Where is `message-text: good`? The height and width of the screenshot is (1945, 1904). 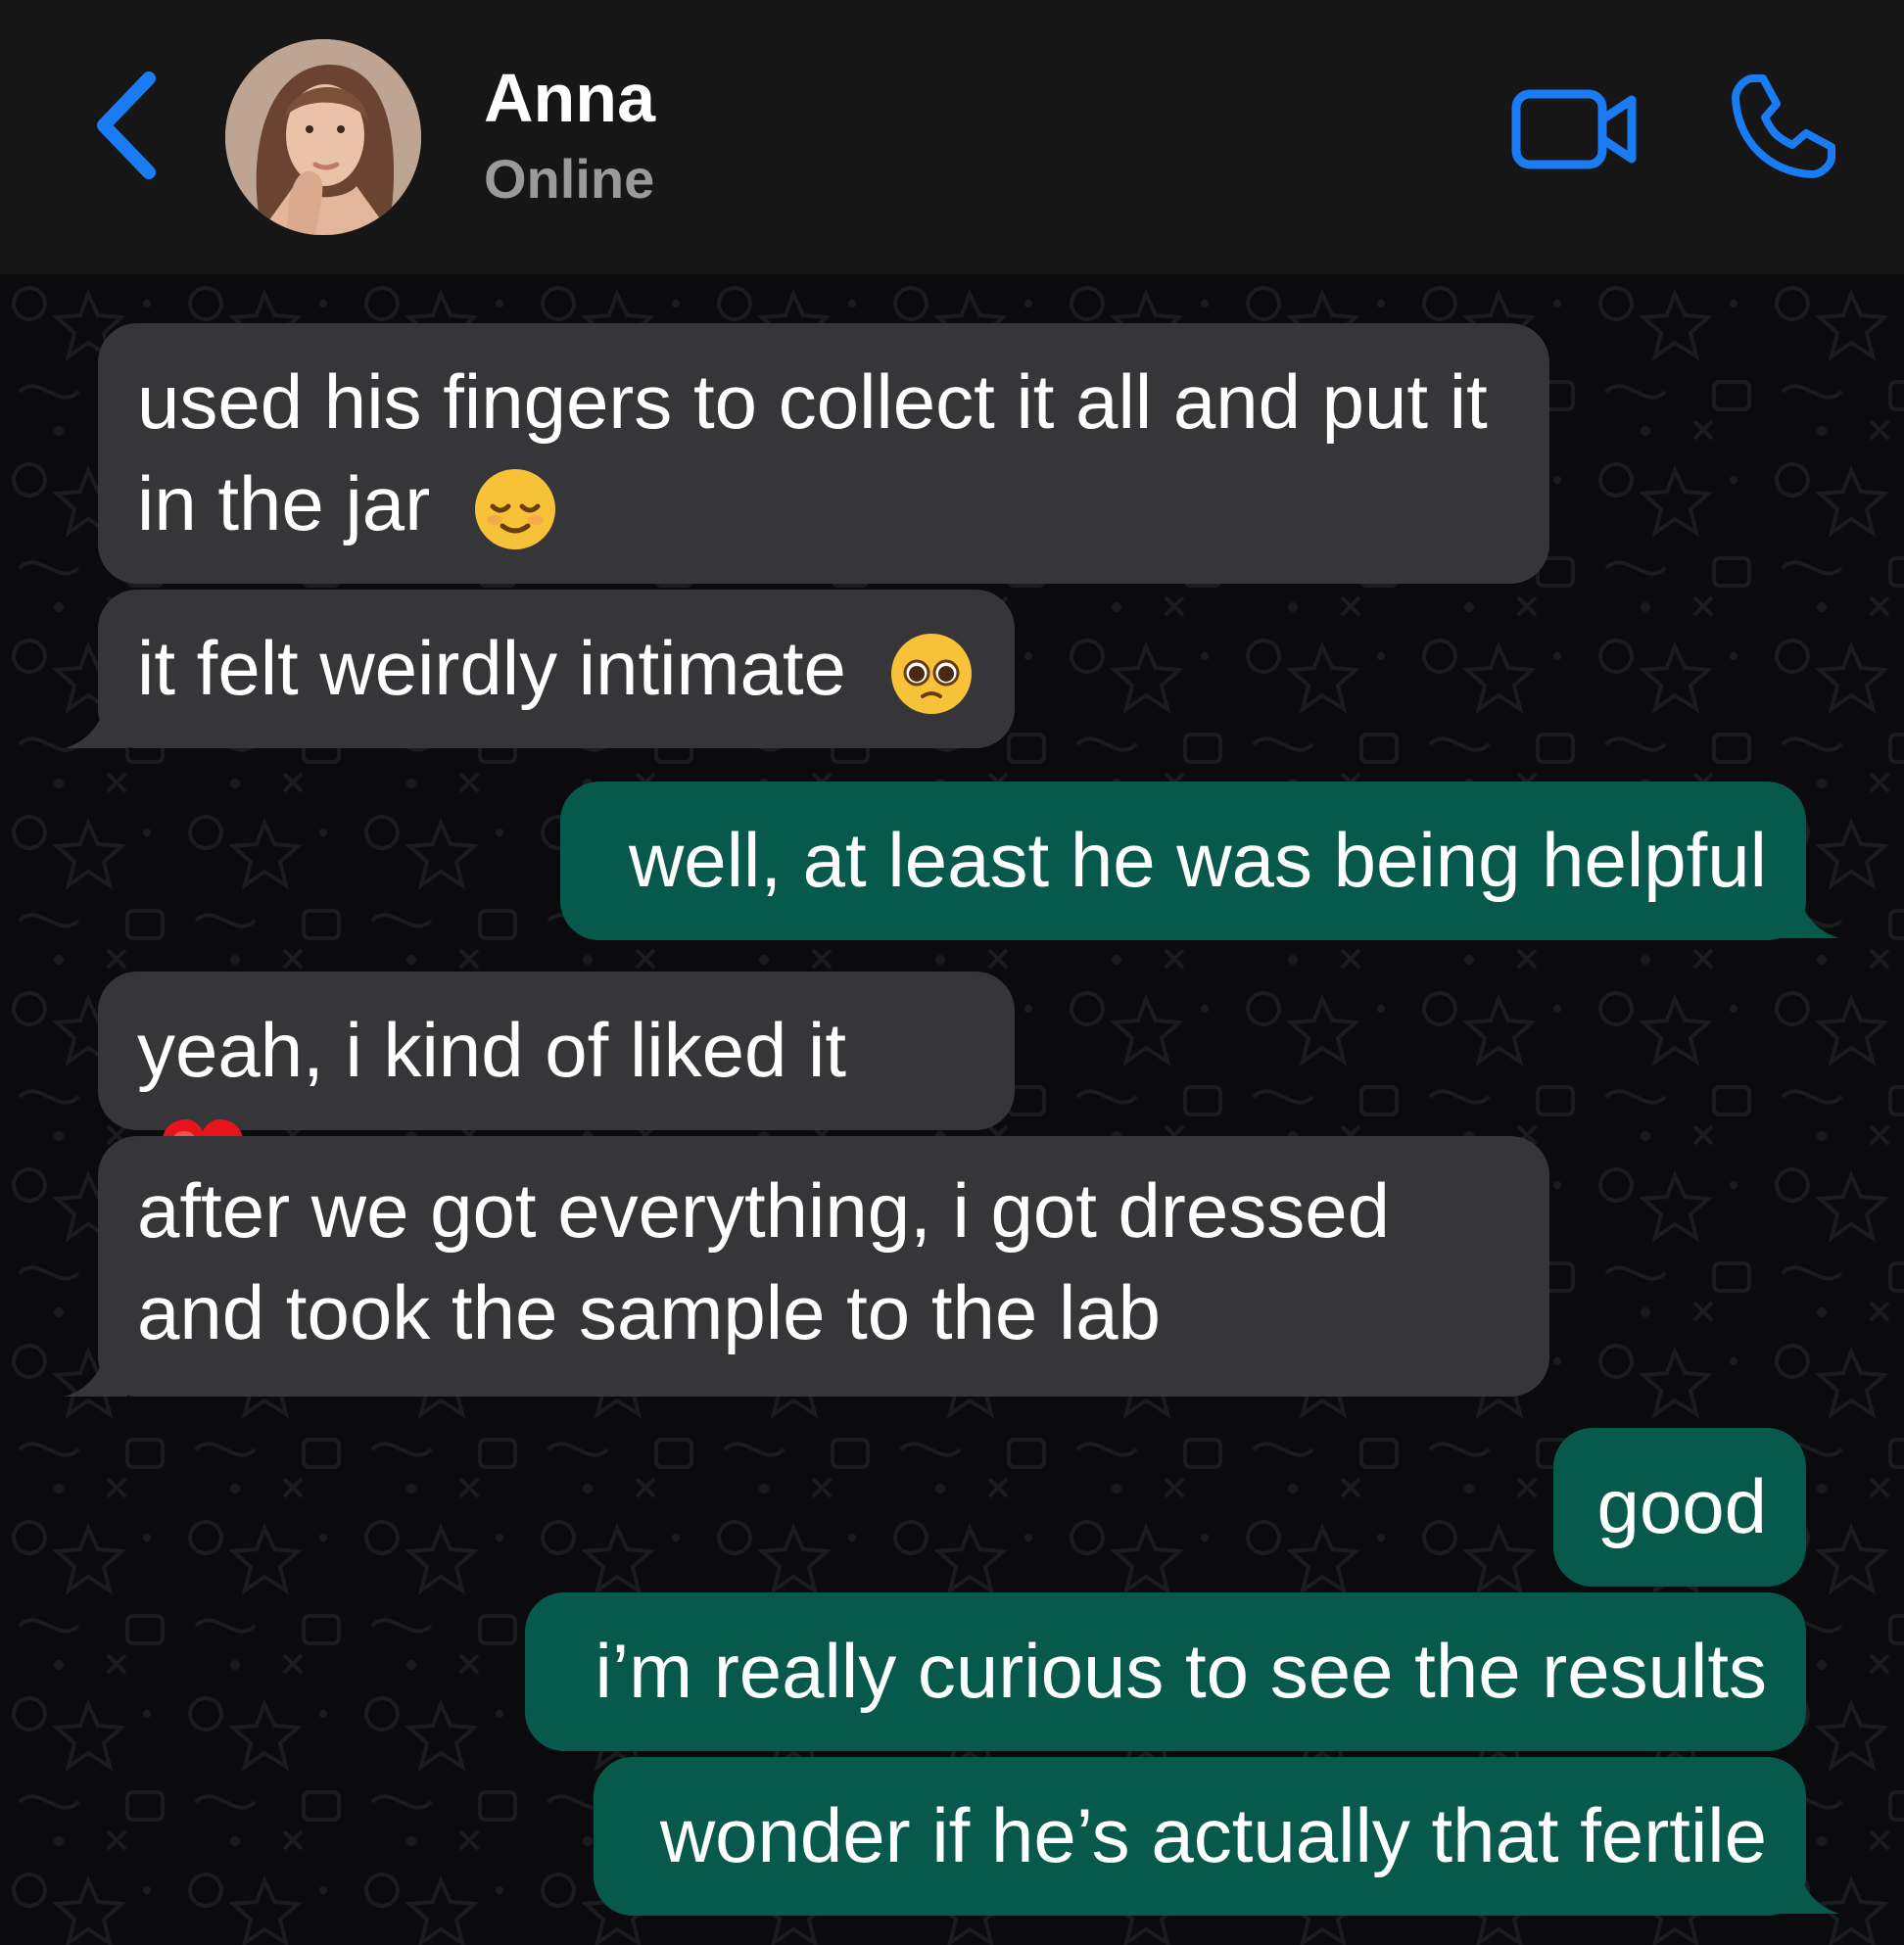
message-text: good is located at coordinates (1681, 1506).